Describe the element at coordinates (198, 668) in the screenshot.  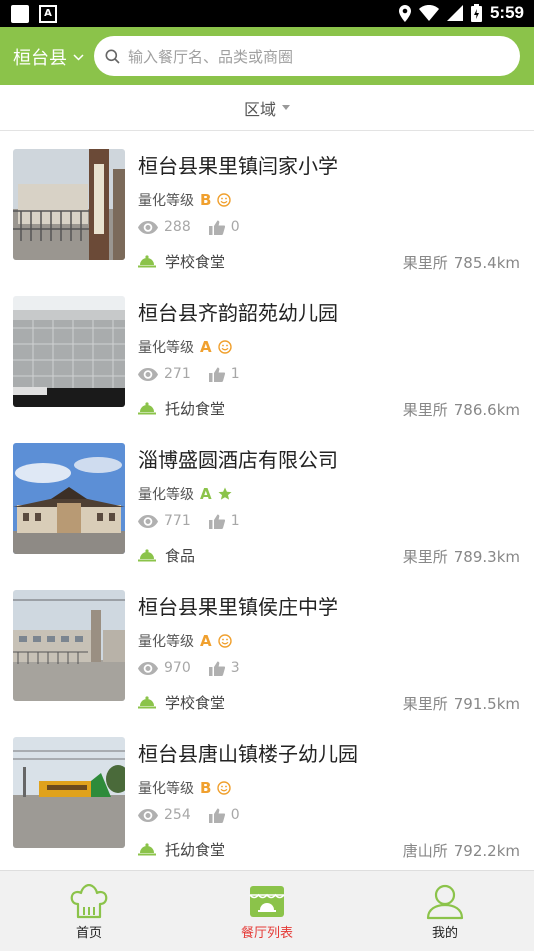
I see `stats-row: 970 3` at that location.